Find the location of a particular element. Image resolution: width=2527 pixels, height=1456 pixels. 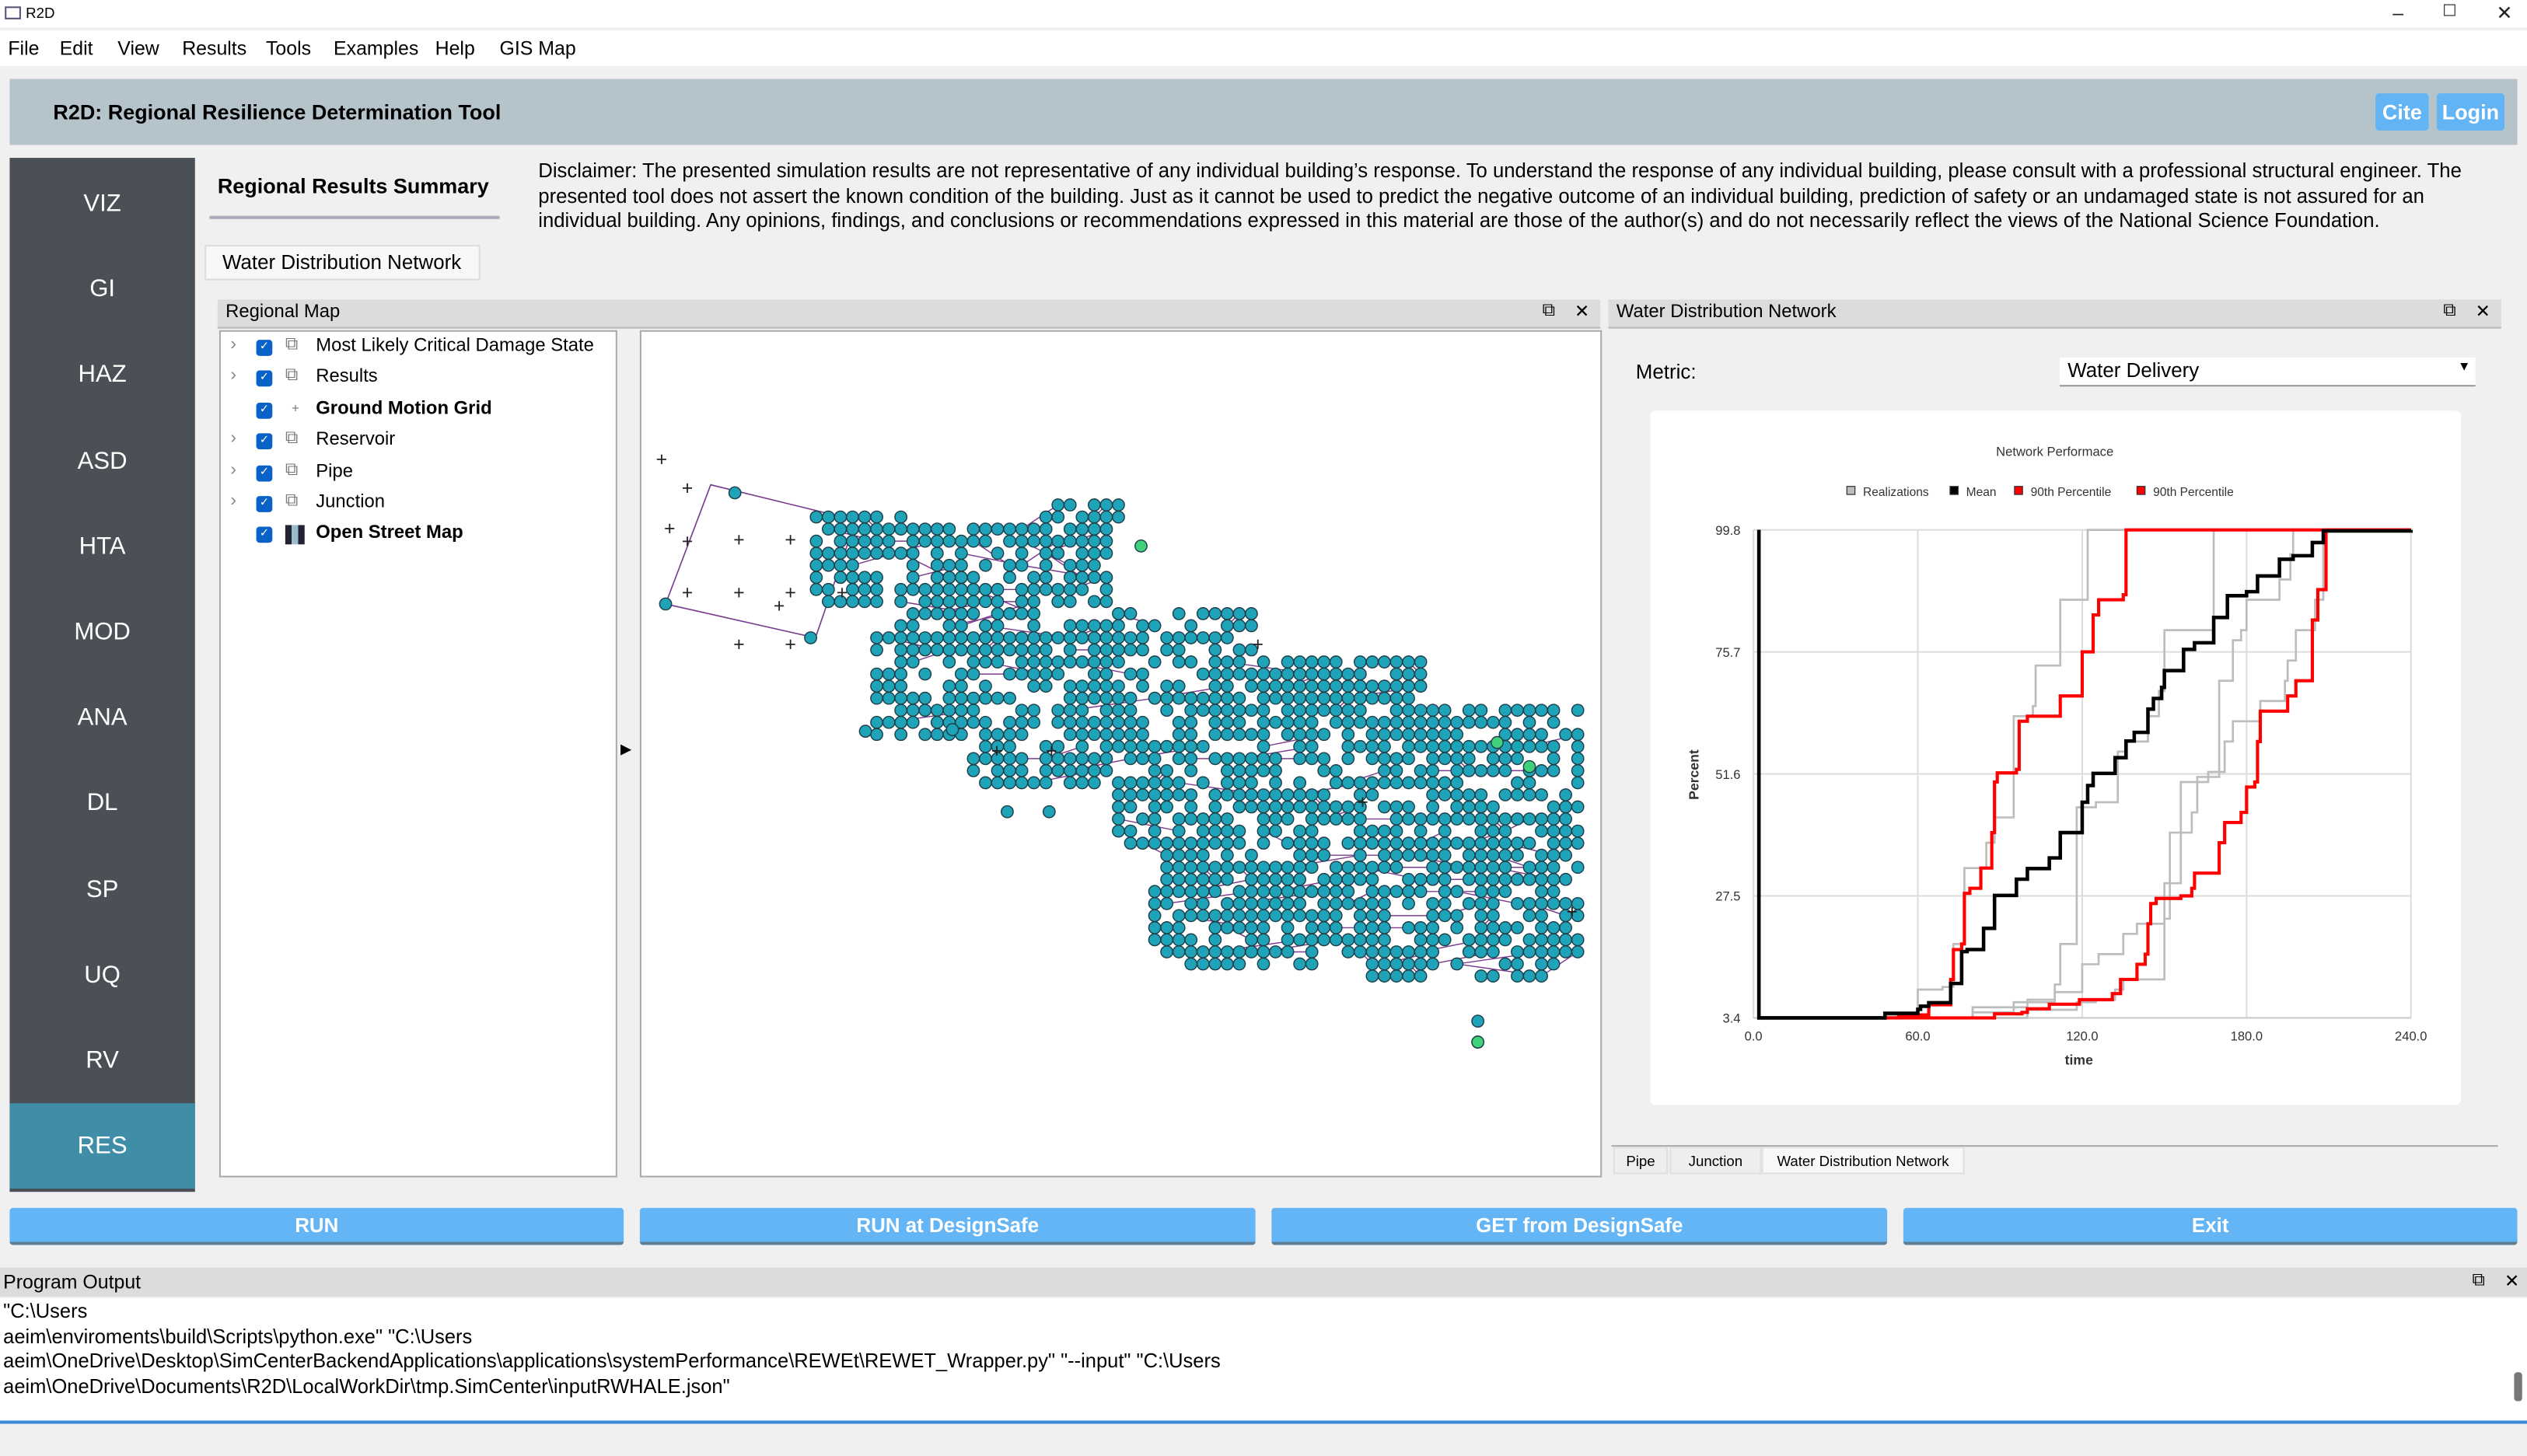

menu-gis-map: GIS Map is located at coordinates (538, 48).